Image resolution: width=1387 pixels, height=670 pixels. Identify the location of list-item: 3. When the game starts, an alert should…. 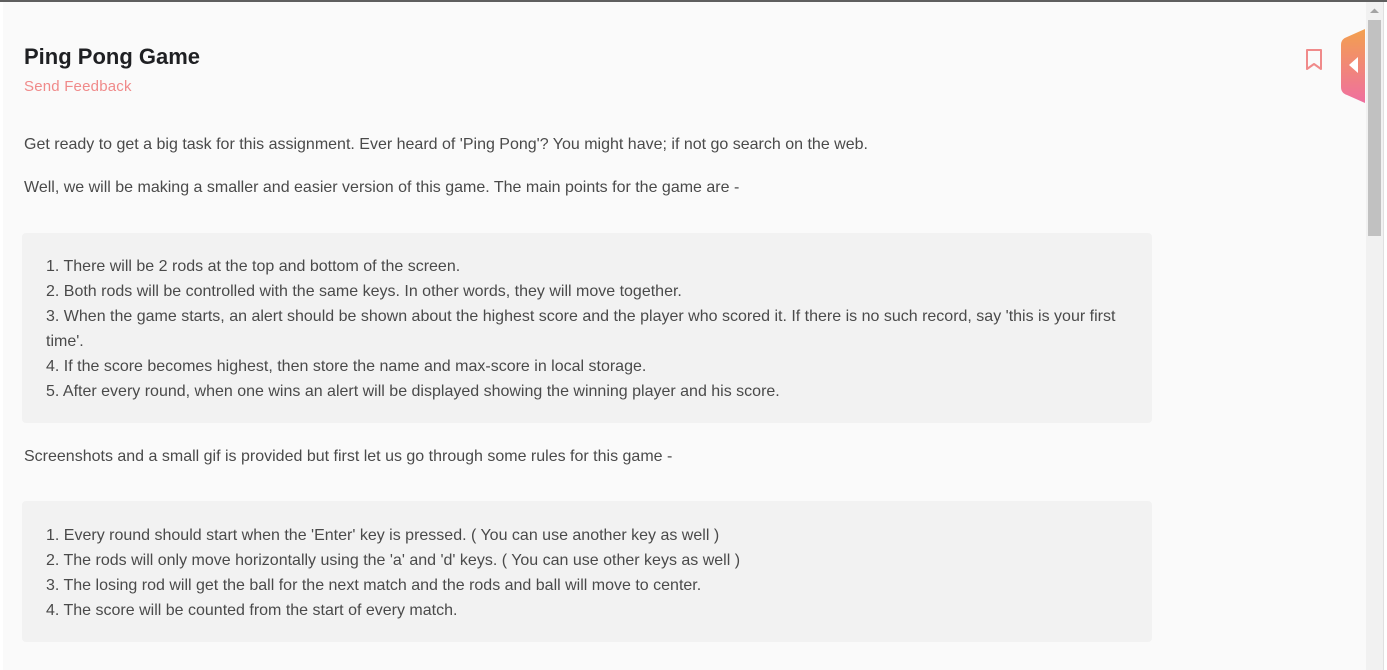
(581, 329).